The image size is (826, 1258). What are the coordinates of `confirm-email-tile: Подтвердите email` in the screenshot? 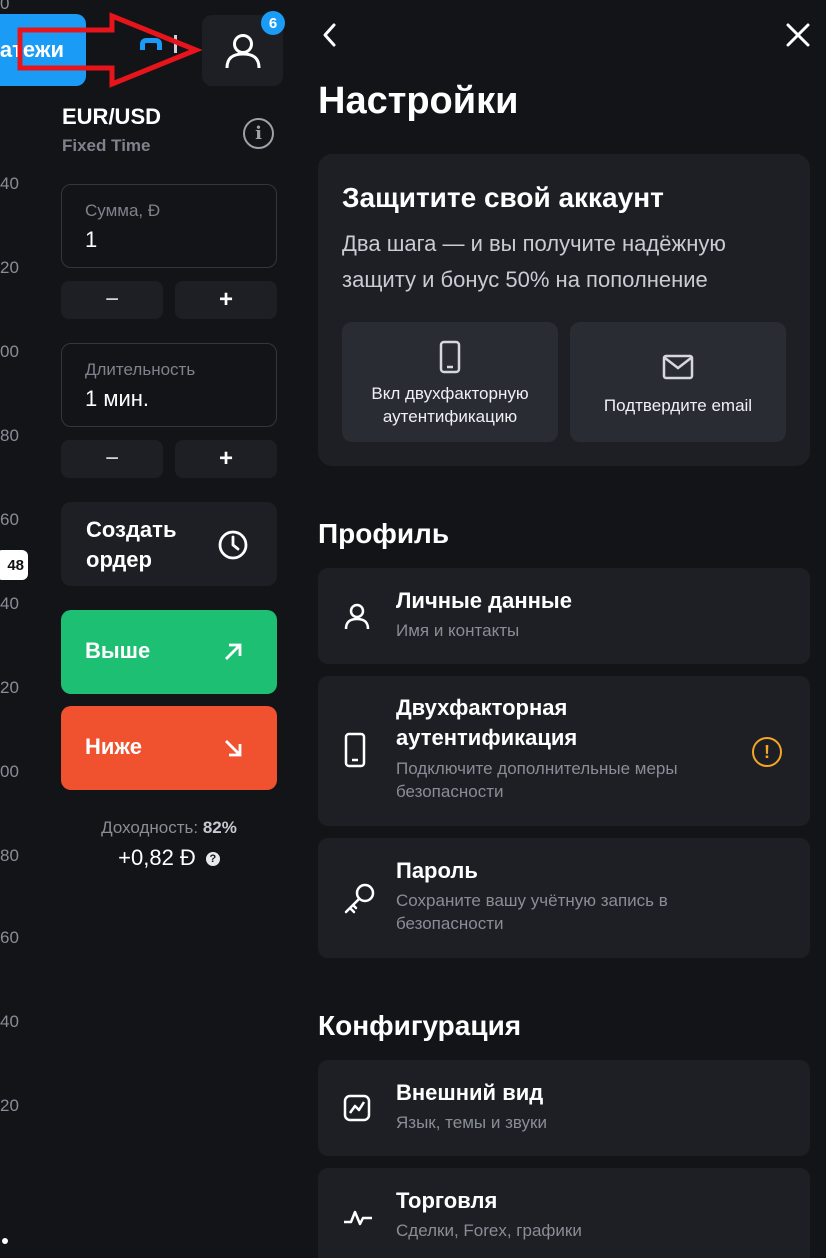 It's located at (678, 382).